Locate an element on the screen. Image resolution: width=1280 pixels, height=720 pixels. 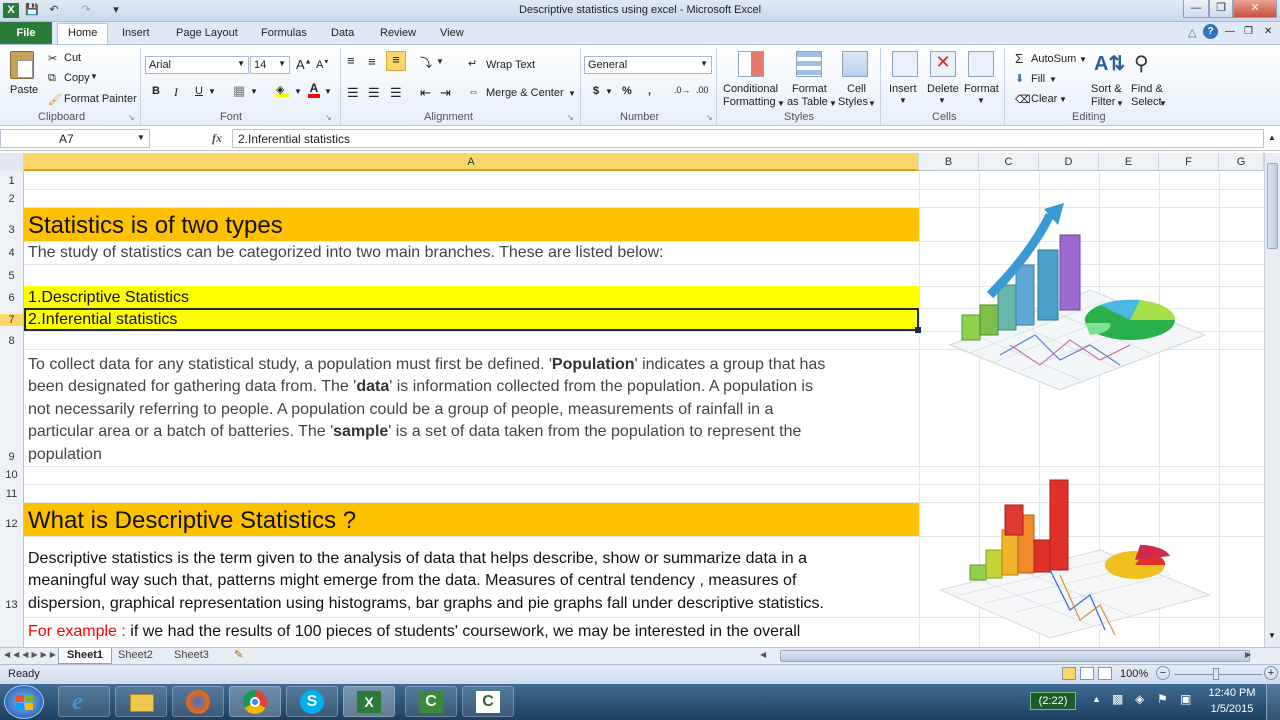
copy-icon: ⧉ is located at coordinates (52, 78).